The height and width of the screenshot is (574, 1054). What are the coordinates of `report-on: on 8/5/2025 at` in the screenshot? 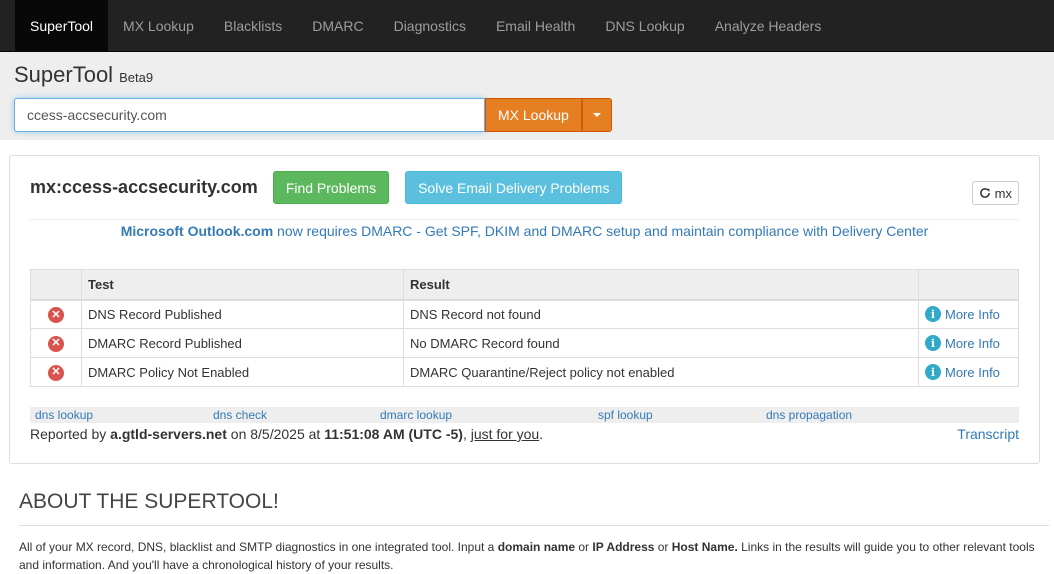 It's located at (275, 434).